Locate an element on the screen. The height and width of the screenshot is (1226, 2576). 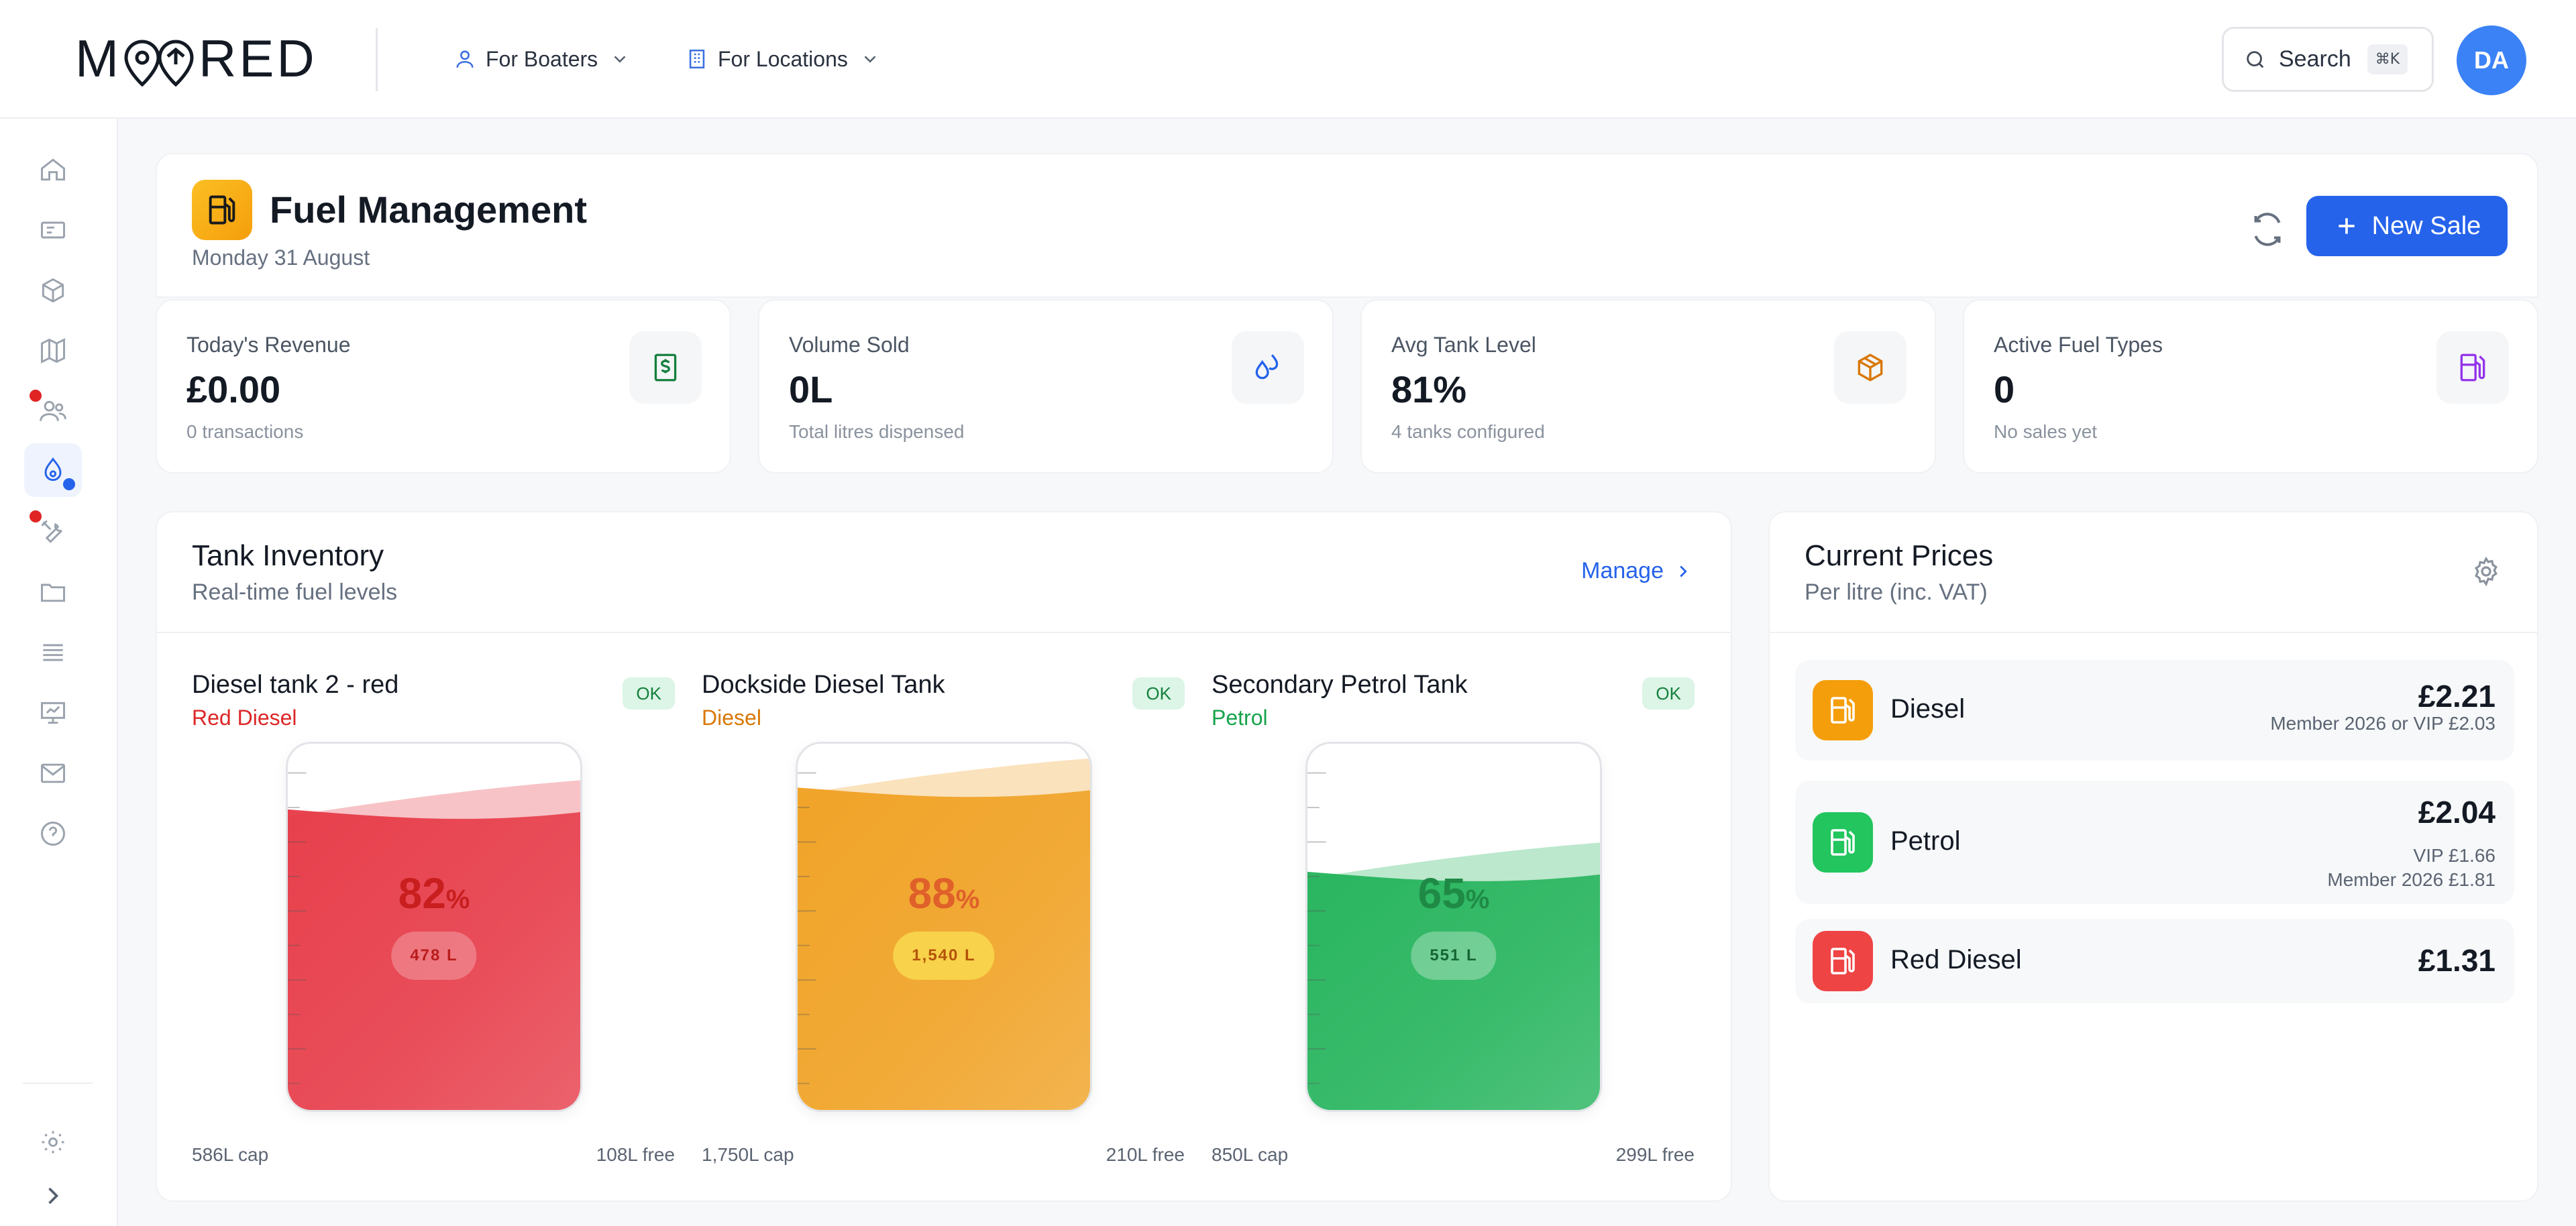
fuel-name: Red Diesel is located at coordinates (1956, 959).